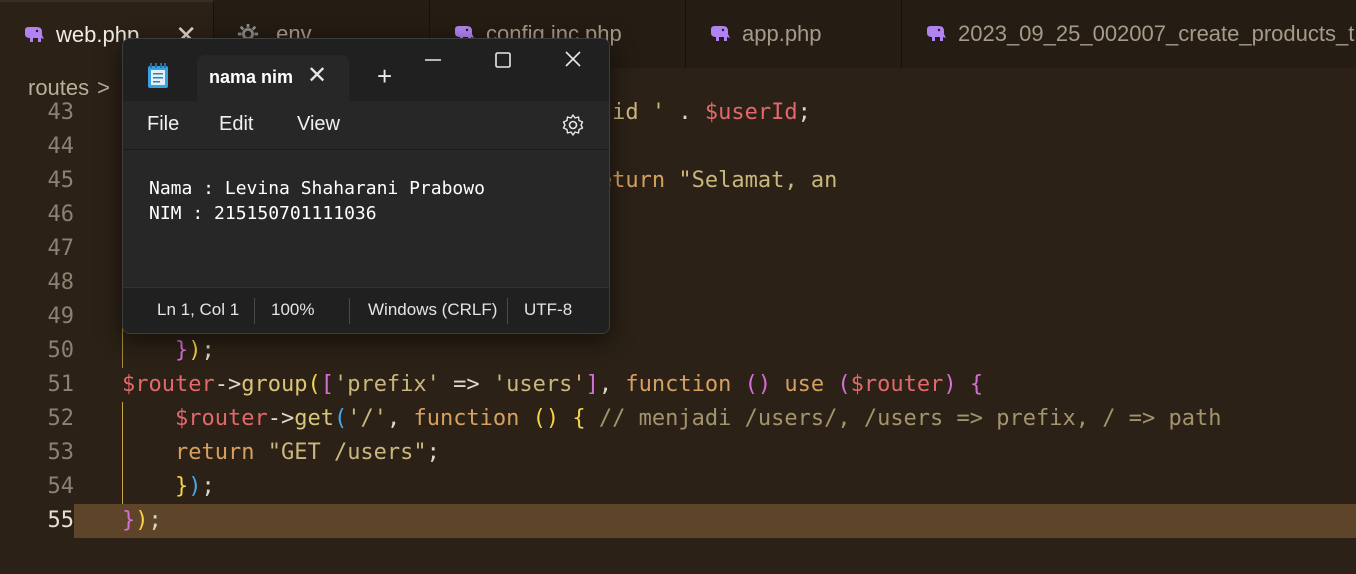 Image resolution: width=1356 pixels, height=574 pixels. I want to click on notepad-title-bar: nama nim ✕ +, so click(366, 70).